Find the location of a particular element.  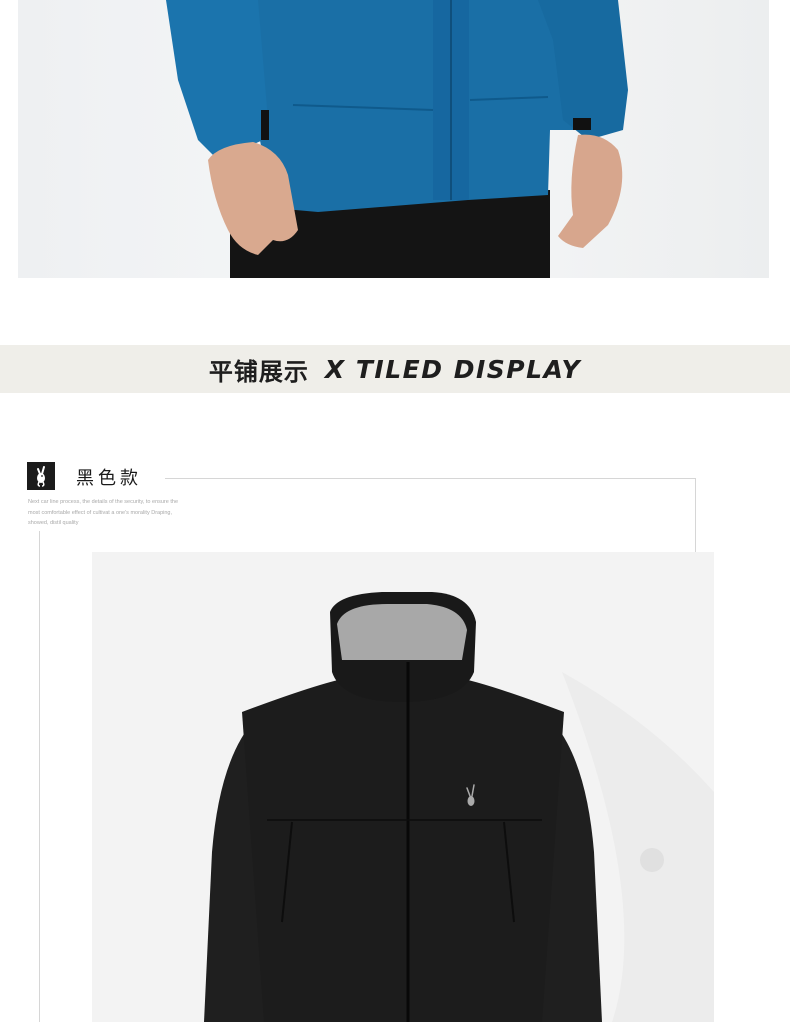

variant-label: 黑色款 is located at coordinates (109, 478).